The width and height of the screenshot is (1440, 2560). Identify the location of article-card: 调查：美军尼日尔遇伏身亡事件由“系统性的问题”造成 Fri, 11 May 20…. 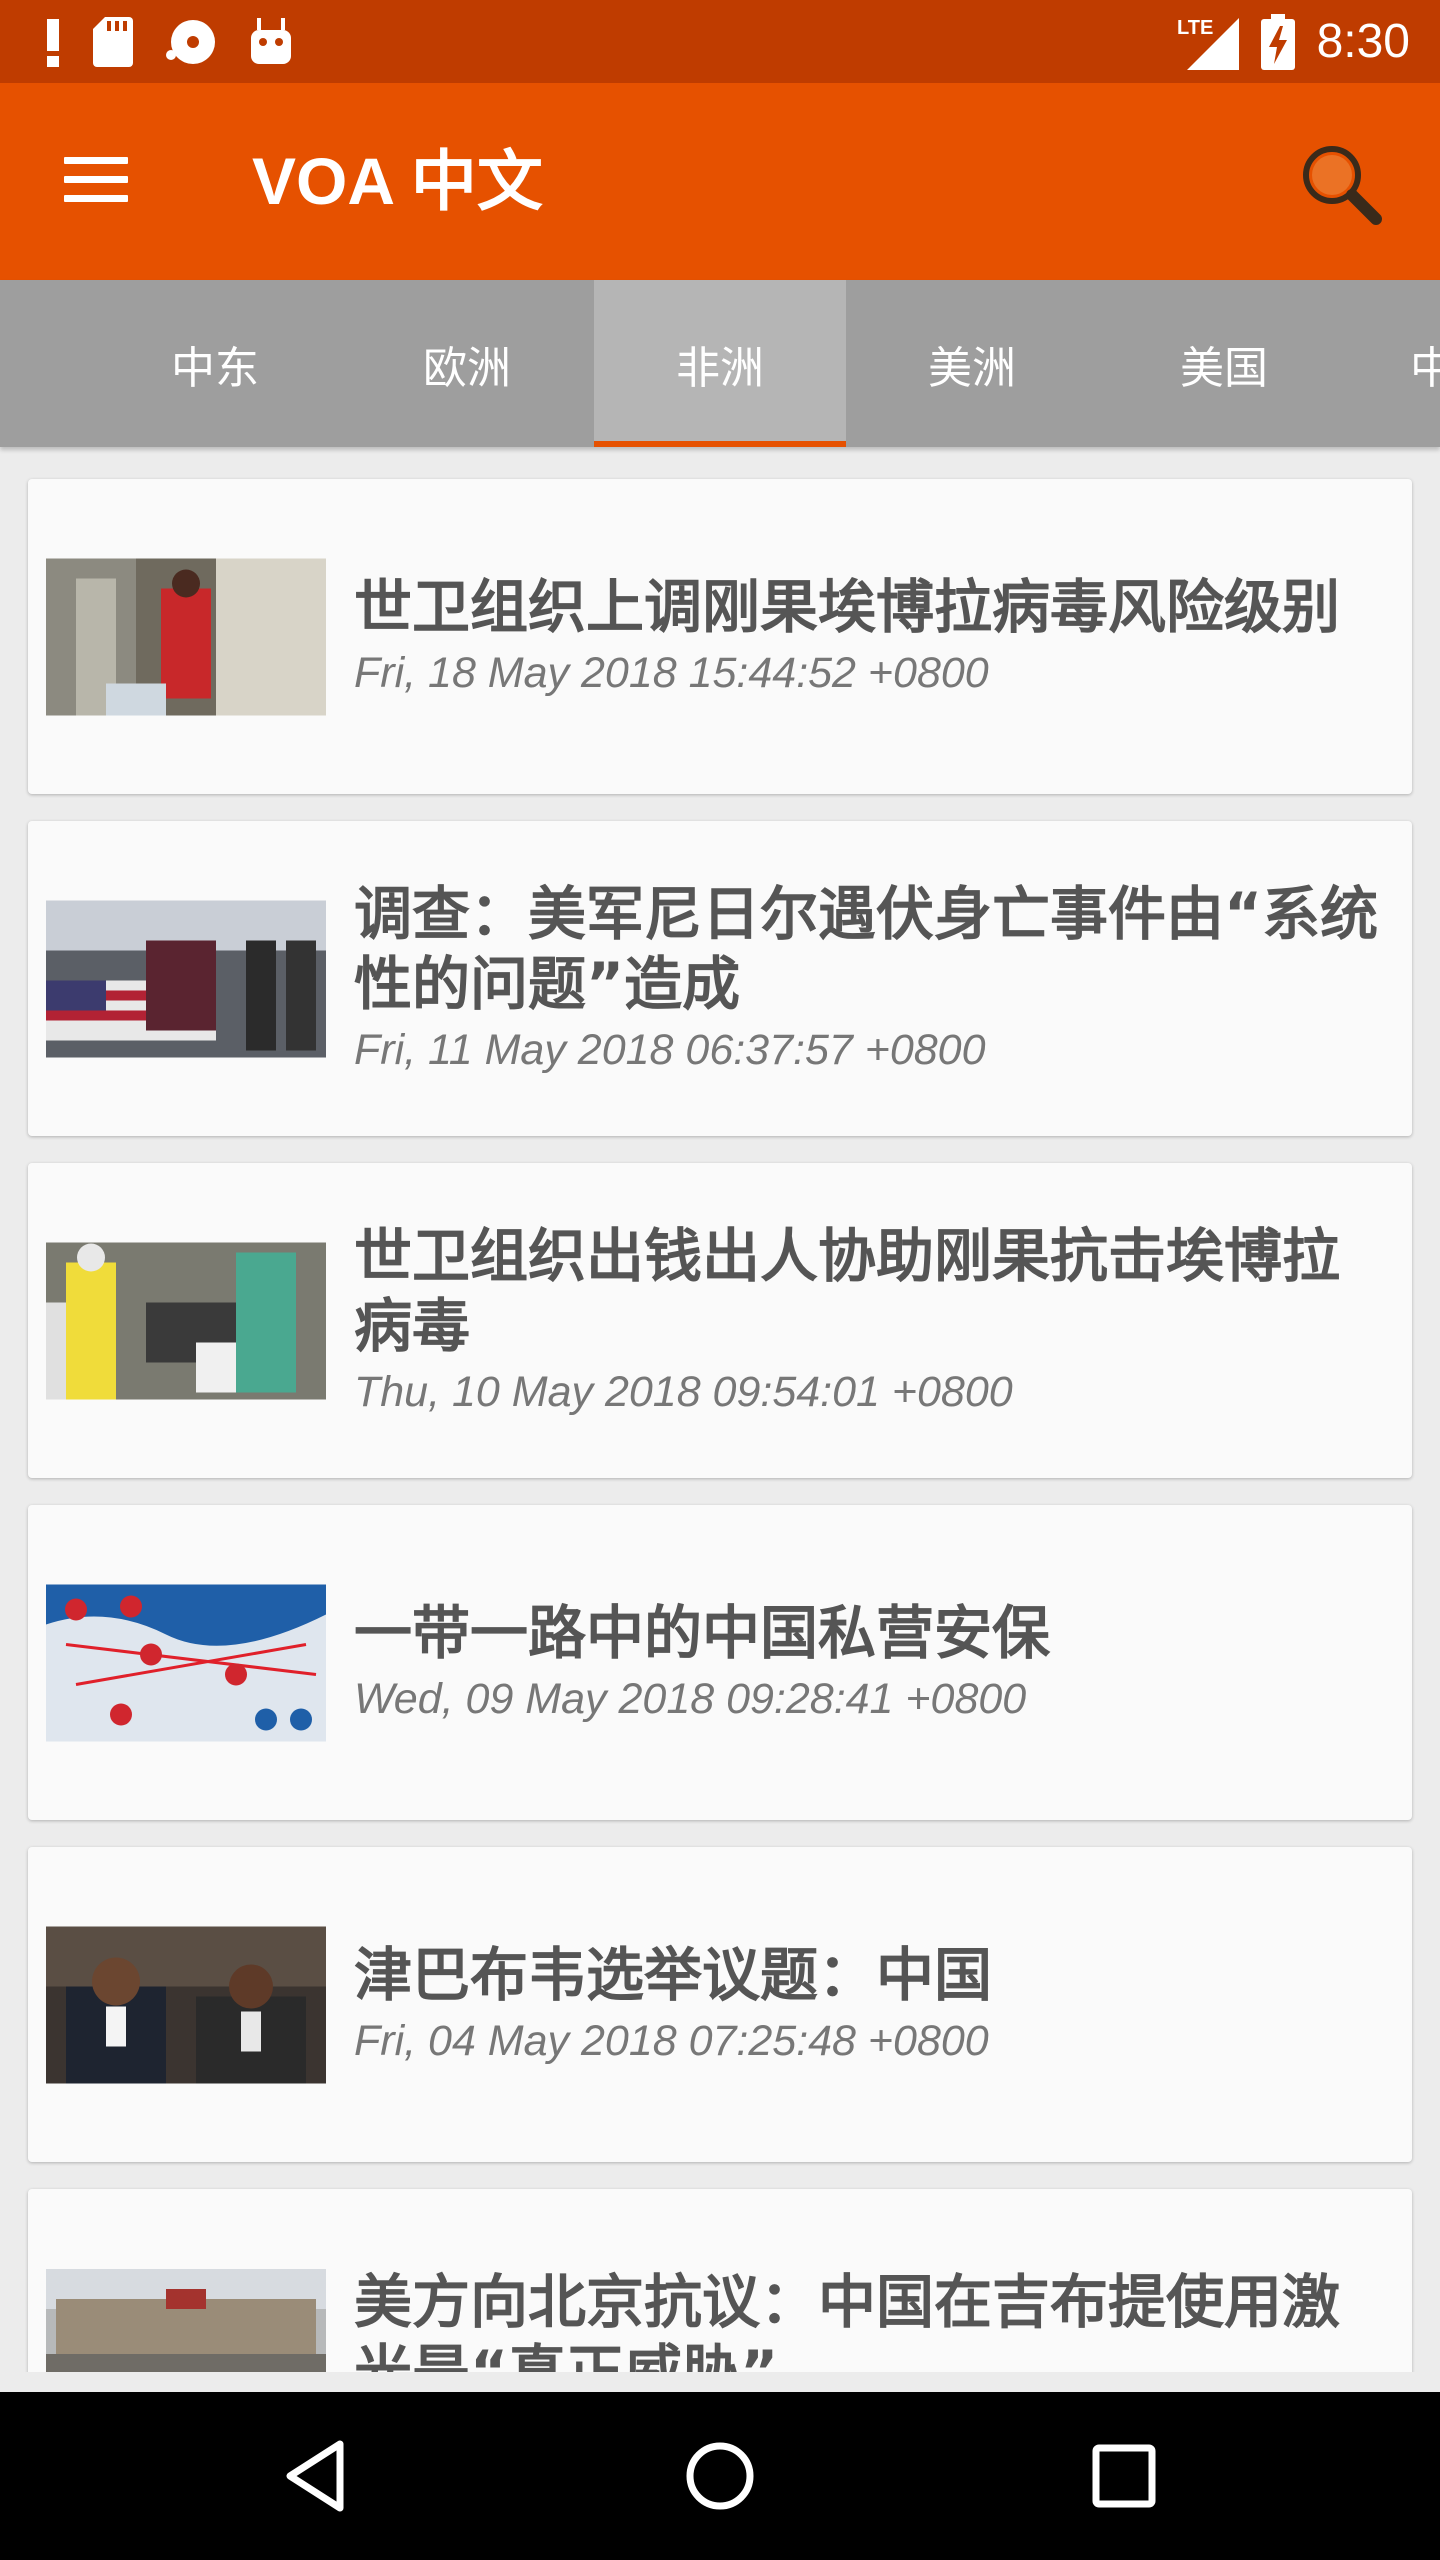
(720, 978).